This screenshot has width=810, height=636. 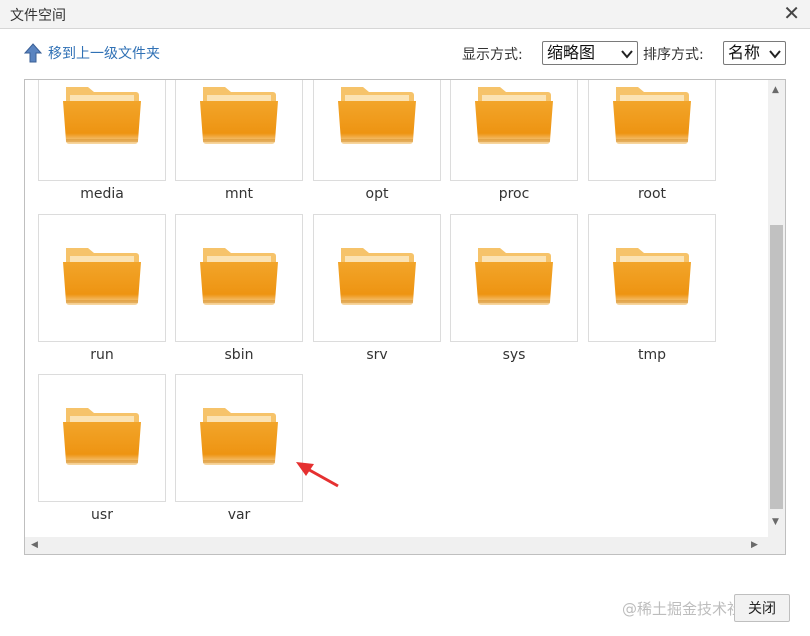 I want to click on dialog-titlebar: 文件空间 ✕, so click(x=405, y=14).